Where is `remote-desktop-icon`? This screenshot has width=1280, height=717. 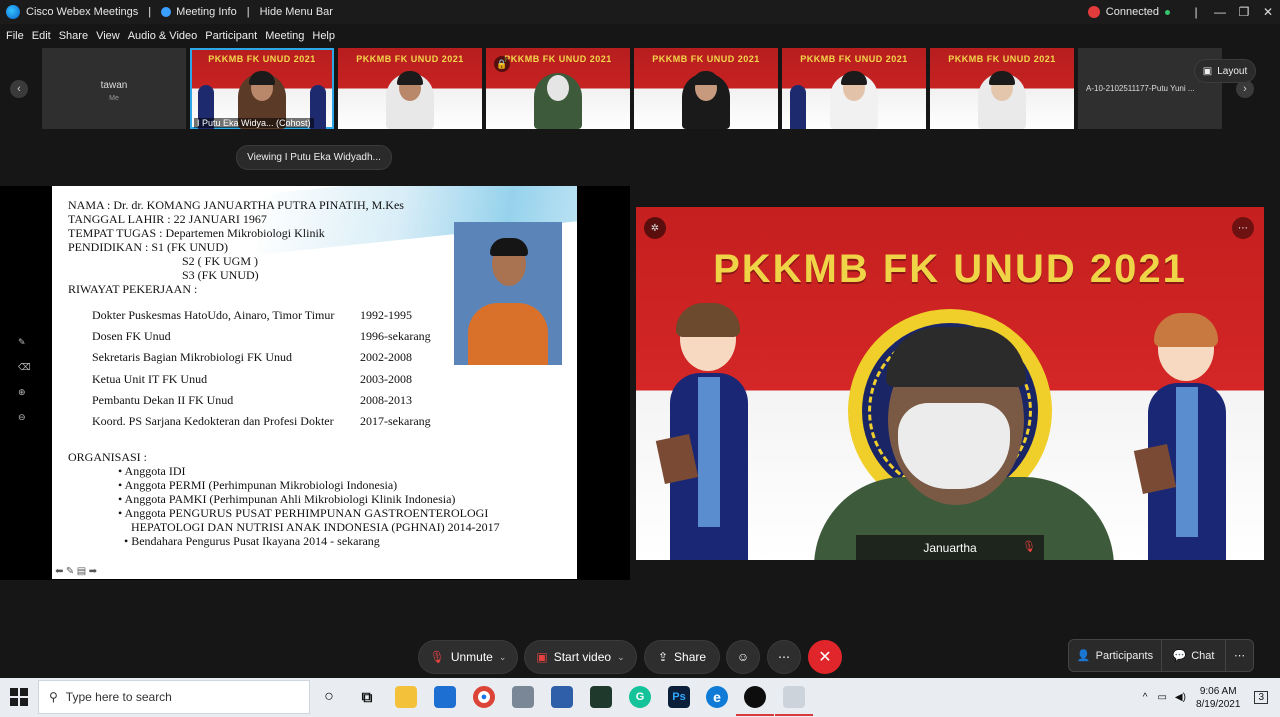 remote-desktop-icon is located at coordinates (562, 697).